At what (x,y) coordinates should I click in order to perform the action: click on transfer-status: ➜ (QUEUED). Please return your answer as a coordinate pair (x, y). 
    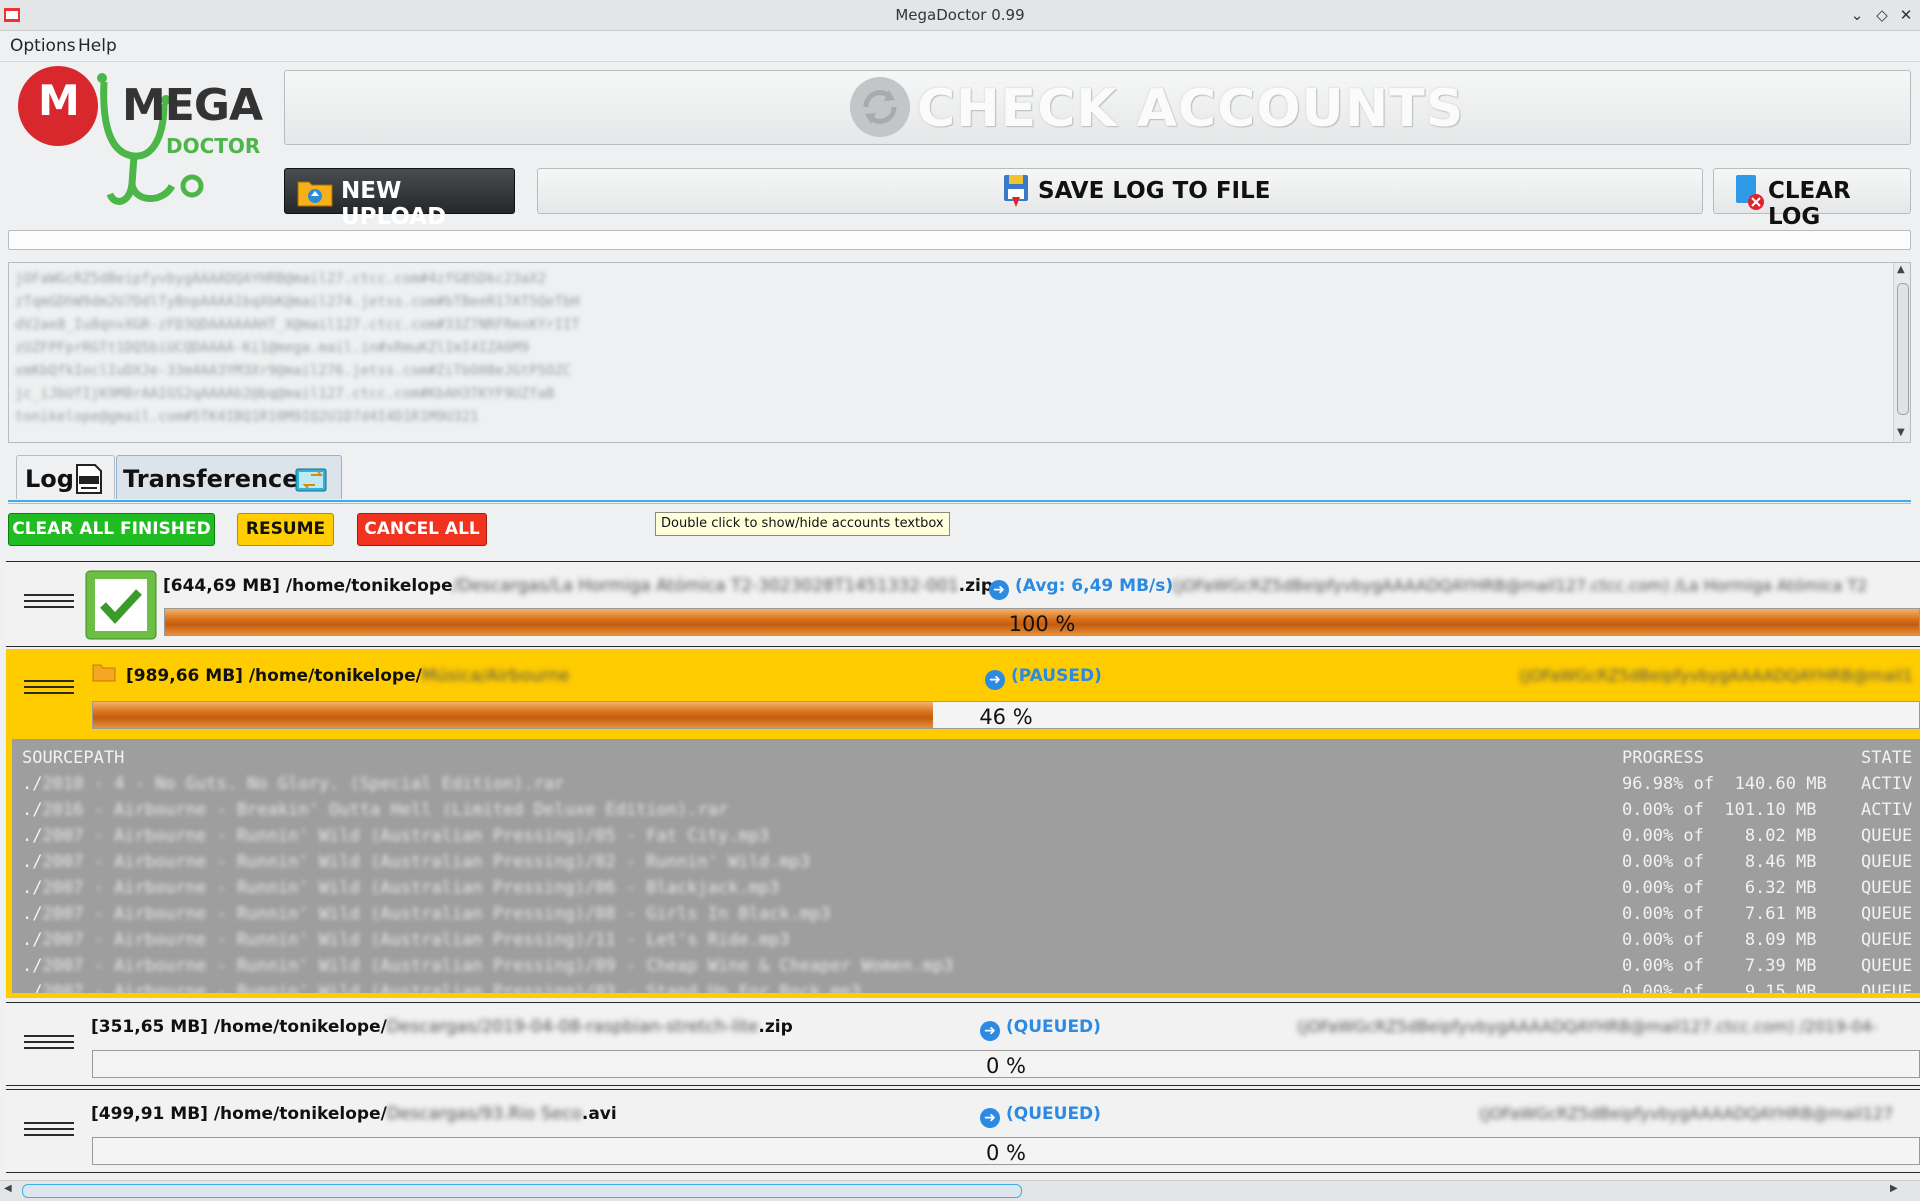
    Looking at the image, I should click on (1040, 1029).